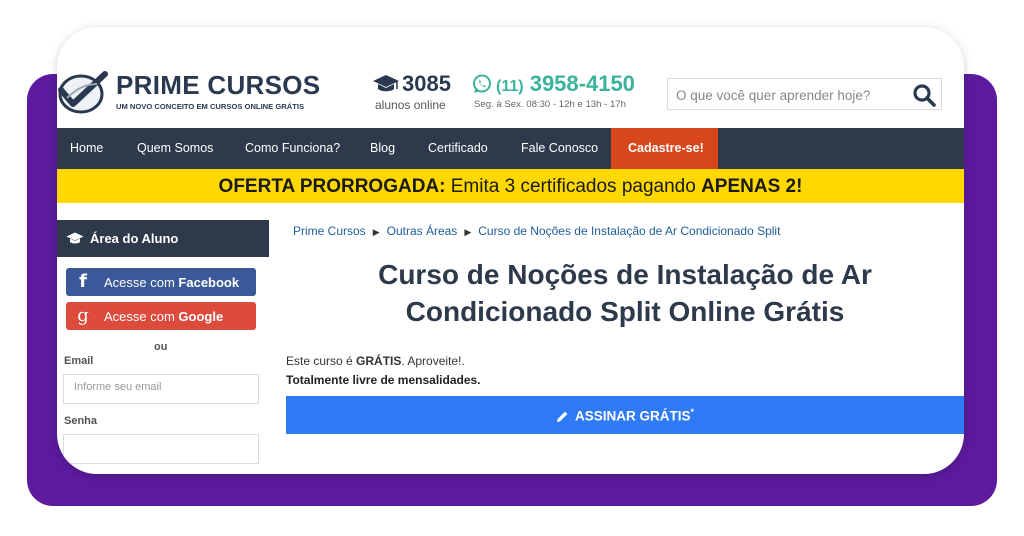 The height and width of the screenshot is (536, 1024). Describe the element at coordinates (382, 148) in the screenshot. I see `nav-item-blog: Blog` at that location.